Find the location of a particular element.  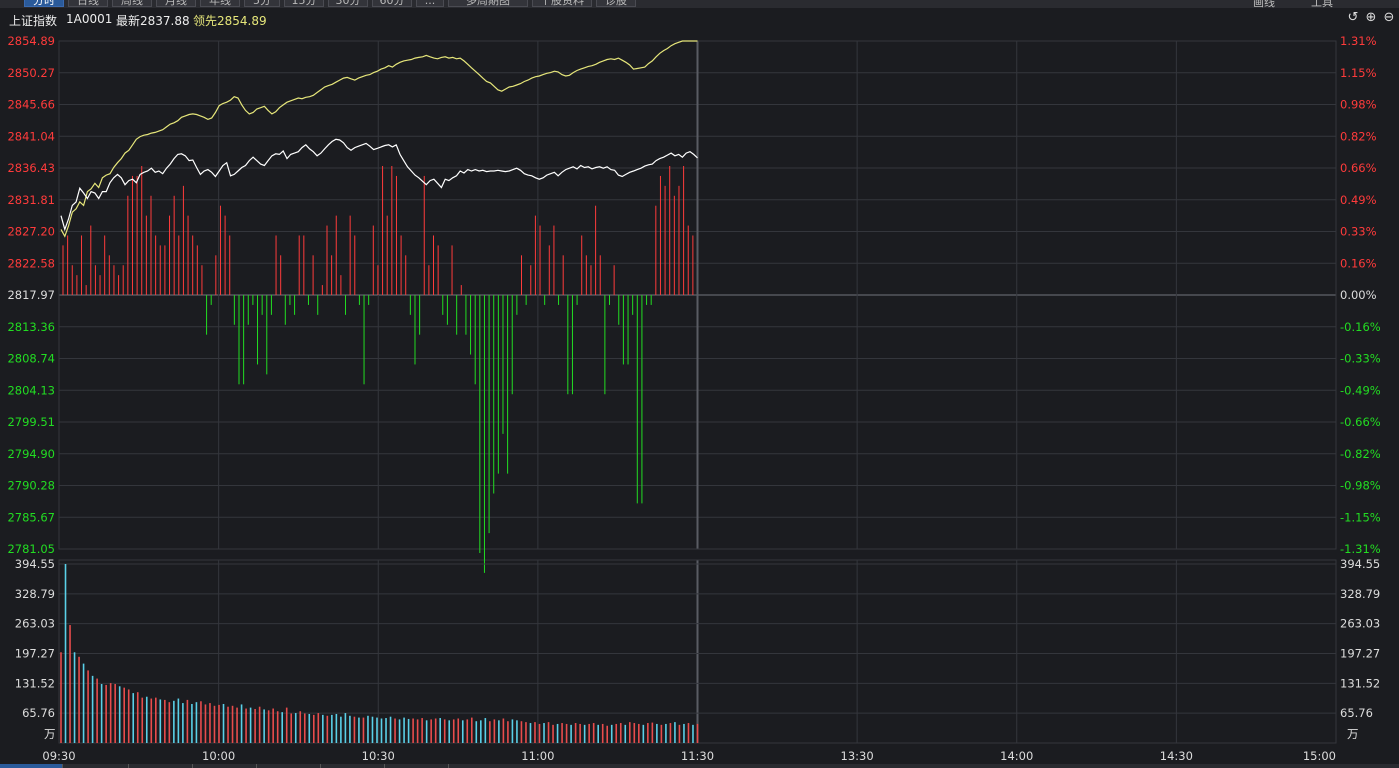

time-tick-label: 14:30 is located at coordinates (1176, 756).